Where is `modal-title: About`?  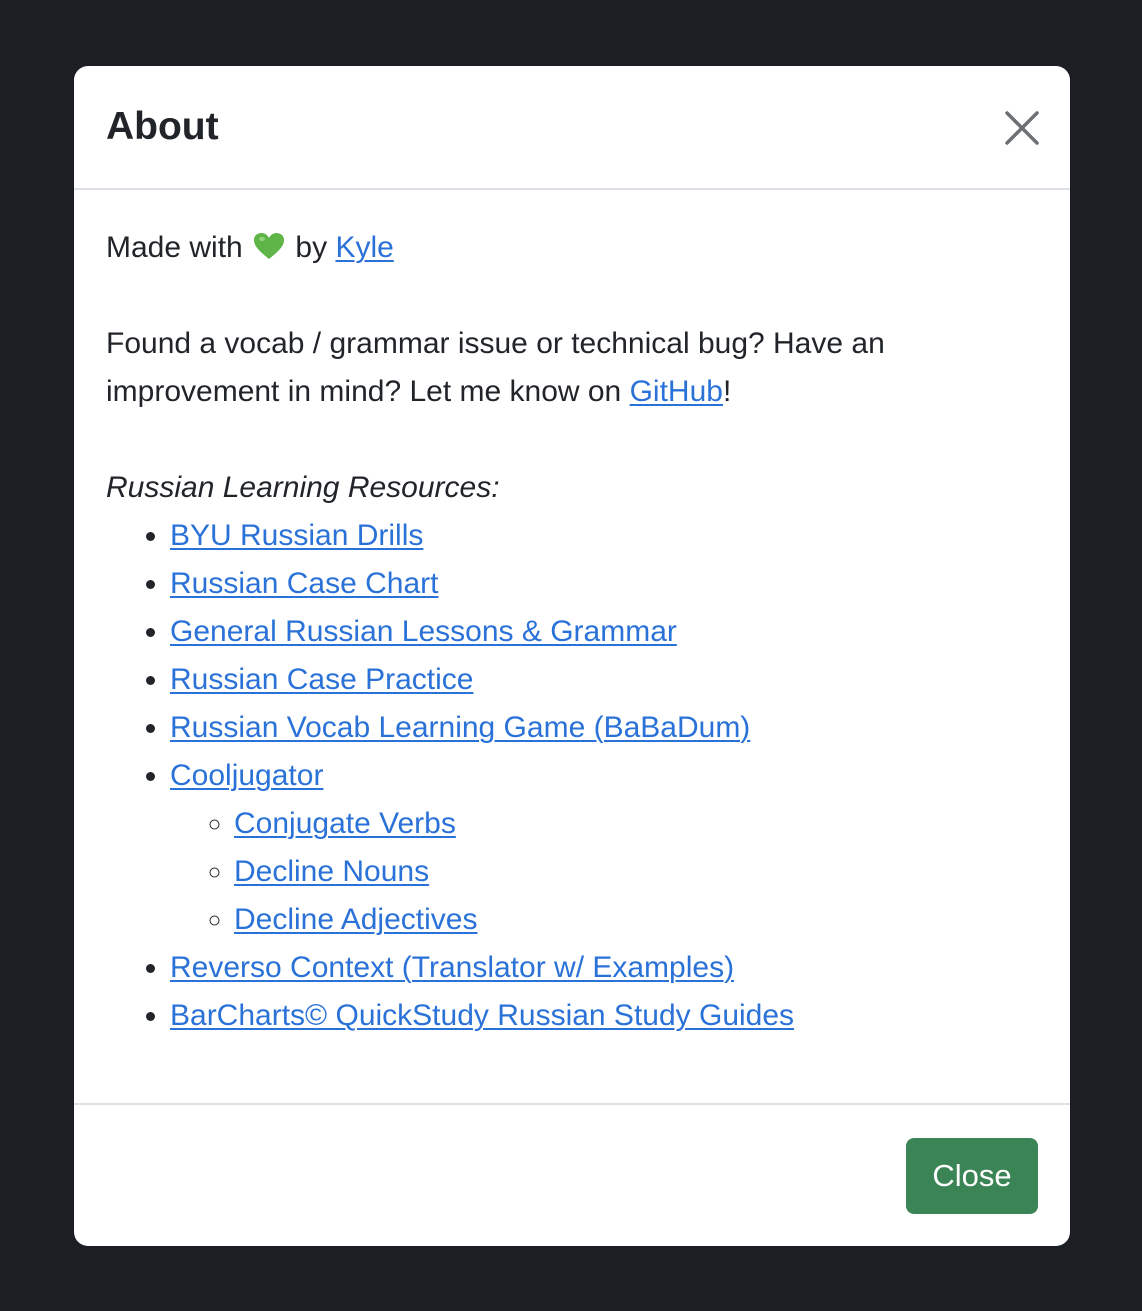 modal-title: About is located at coordinates (162, 126).